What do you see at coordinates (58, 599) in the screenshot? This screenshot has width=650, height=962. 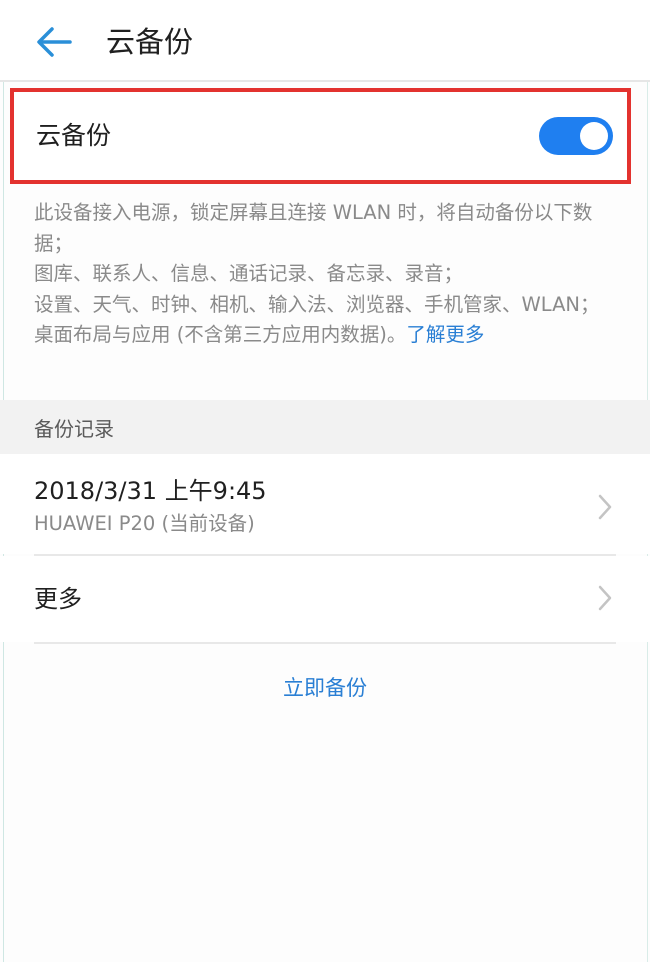 I see `more-label: 更多` at bounding box center [58, 599].